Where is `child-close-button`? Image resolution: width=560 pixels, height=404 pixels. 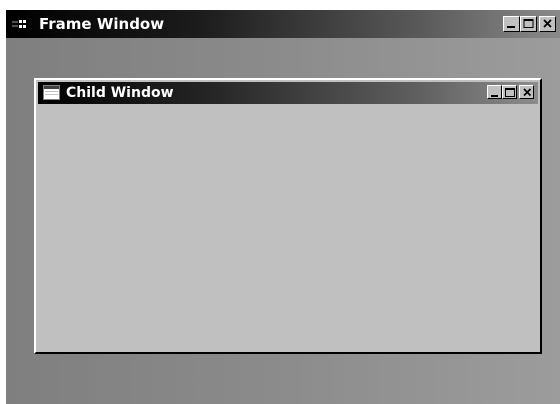
child-close-button is located at coordinates (526, 92).